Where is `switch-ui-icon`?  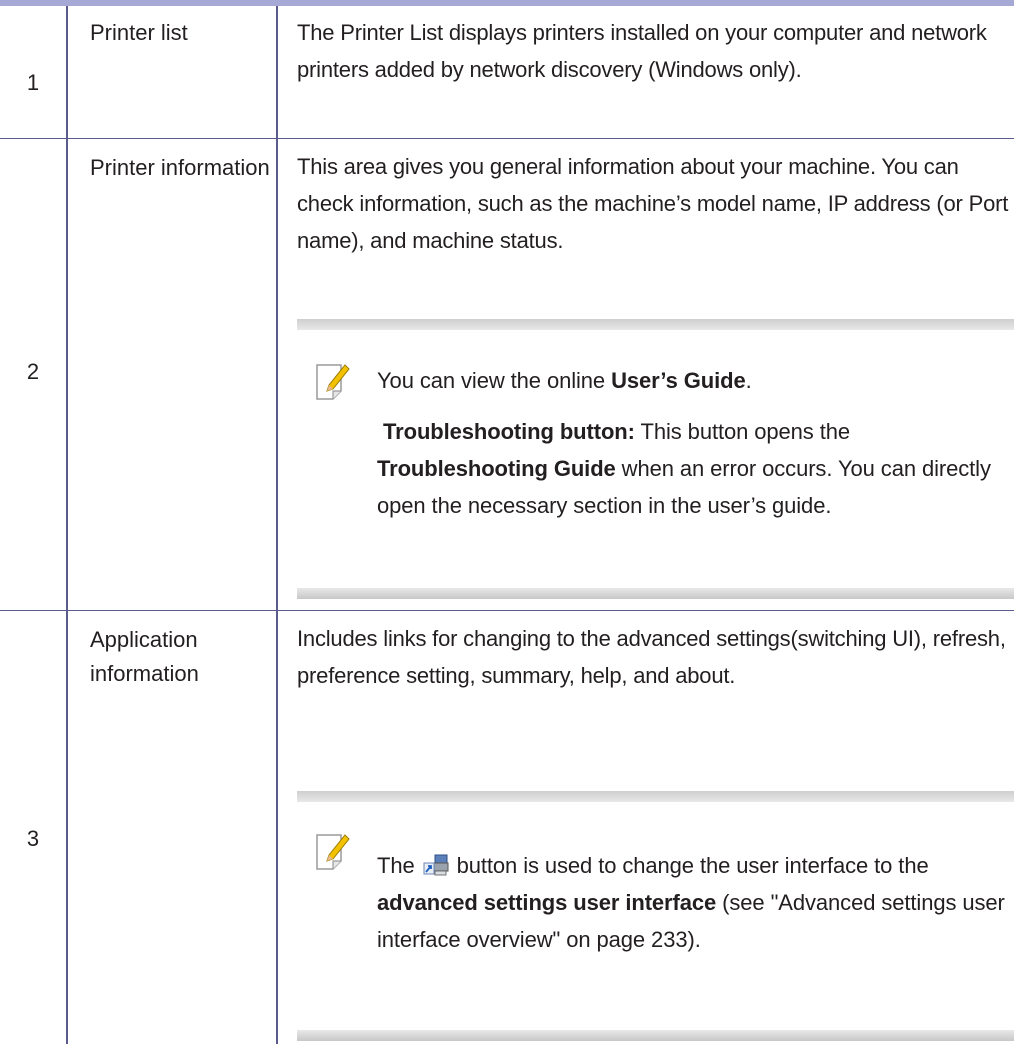 switch-ui-icon is located at coordinates (436, 863).